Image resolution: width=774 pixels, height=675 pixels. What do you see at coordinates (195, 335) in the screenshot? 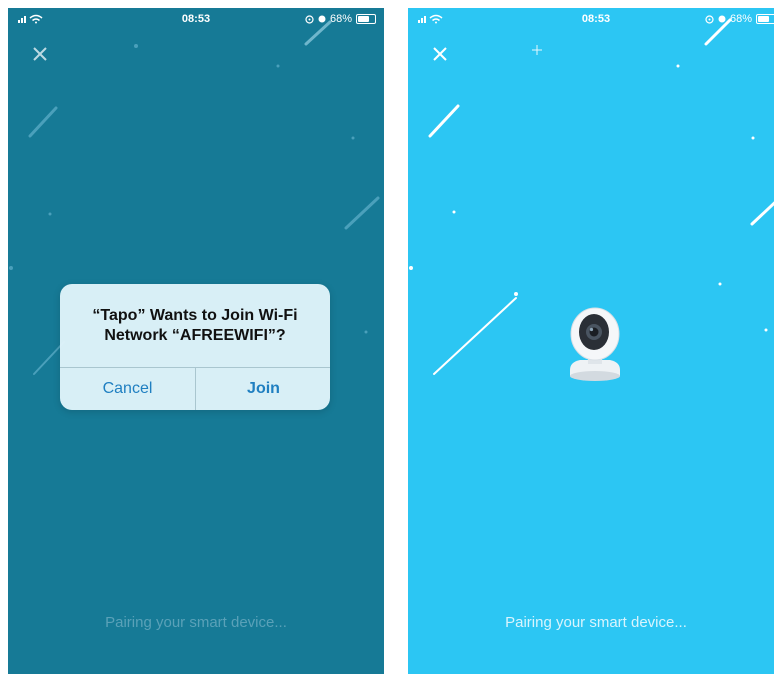
I see `dialog-title-line2: Network “AFREEWIFI”?` at bounding box center [195, 335].